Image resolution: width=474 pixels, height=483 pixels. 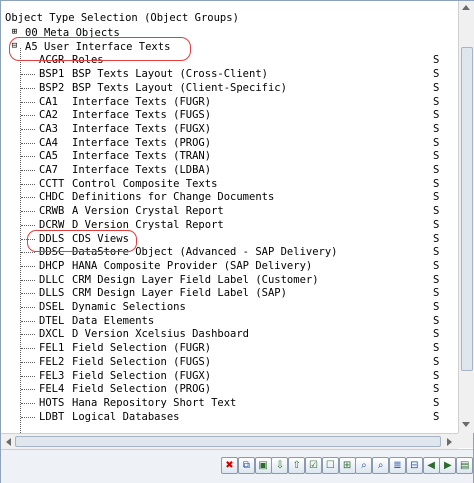 What do you see at coordinates (263, 465) in the screenshot?
I see `select-block-icon: ▣` at bounding box center [263, 465].